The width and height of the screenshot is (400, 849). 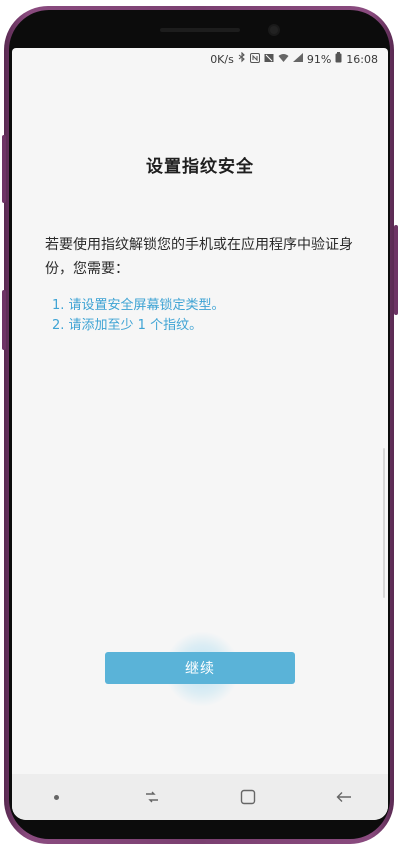 What do you see at coordinates (4, 169) in the screenshot?
I see `volume-button` at bounding box center [4, 169].